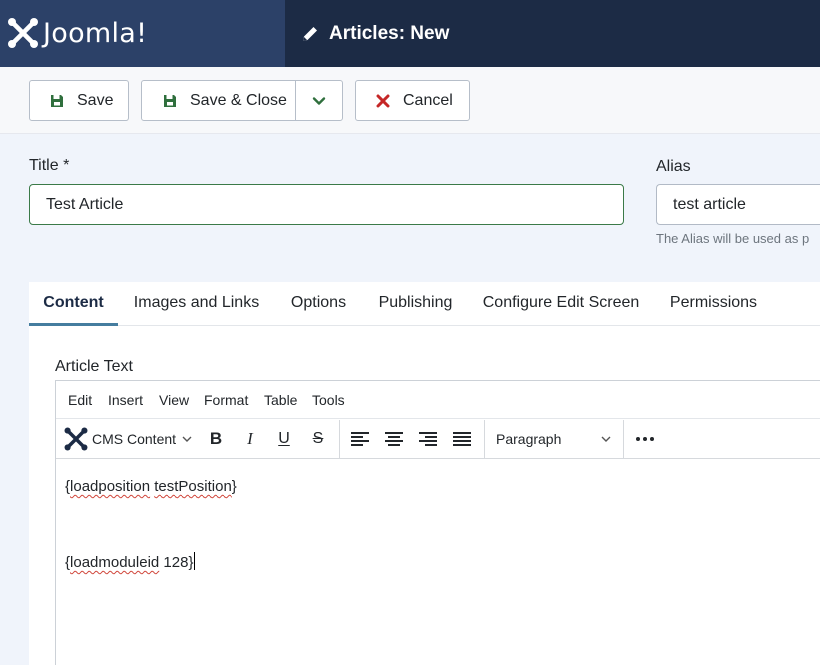  I want to click on tab-content: Content, so click(73, 304).